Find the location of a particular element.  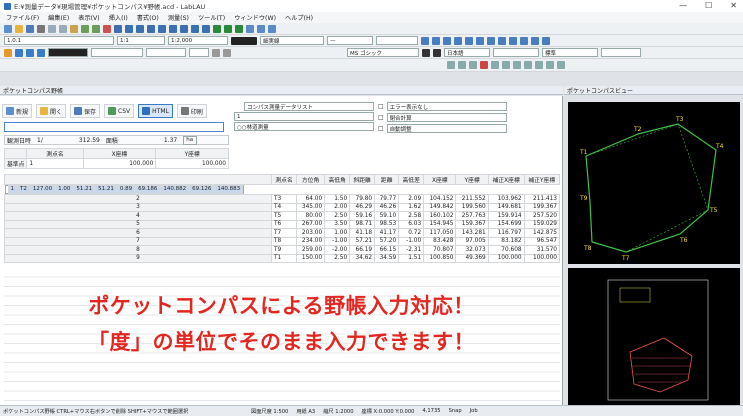

option-3-select: 自動調整 is located at coordinates (446, 128).